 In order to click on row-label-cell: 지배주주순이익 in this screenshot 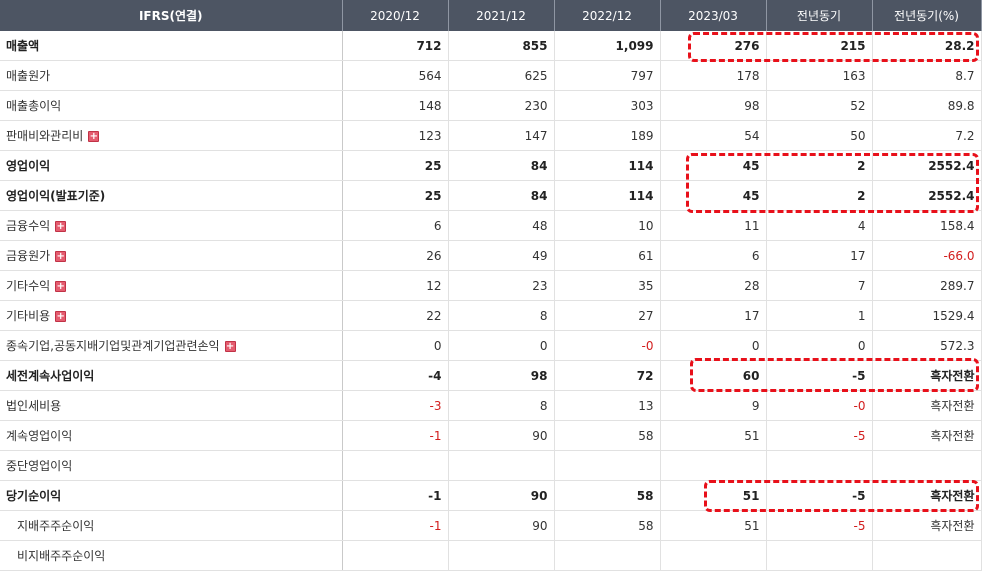, I will do `click(171, 525)`.